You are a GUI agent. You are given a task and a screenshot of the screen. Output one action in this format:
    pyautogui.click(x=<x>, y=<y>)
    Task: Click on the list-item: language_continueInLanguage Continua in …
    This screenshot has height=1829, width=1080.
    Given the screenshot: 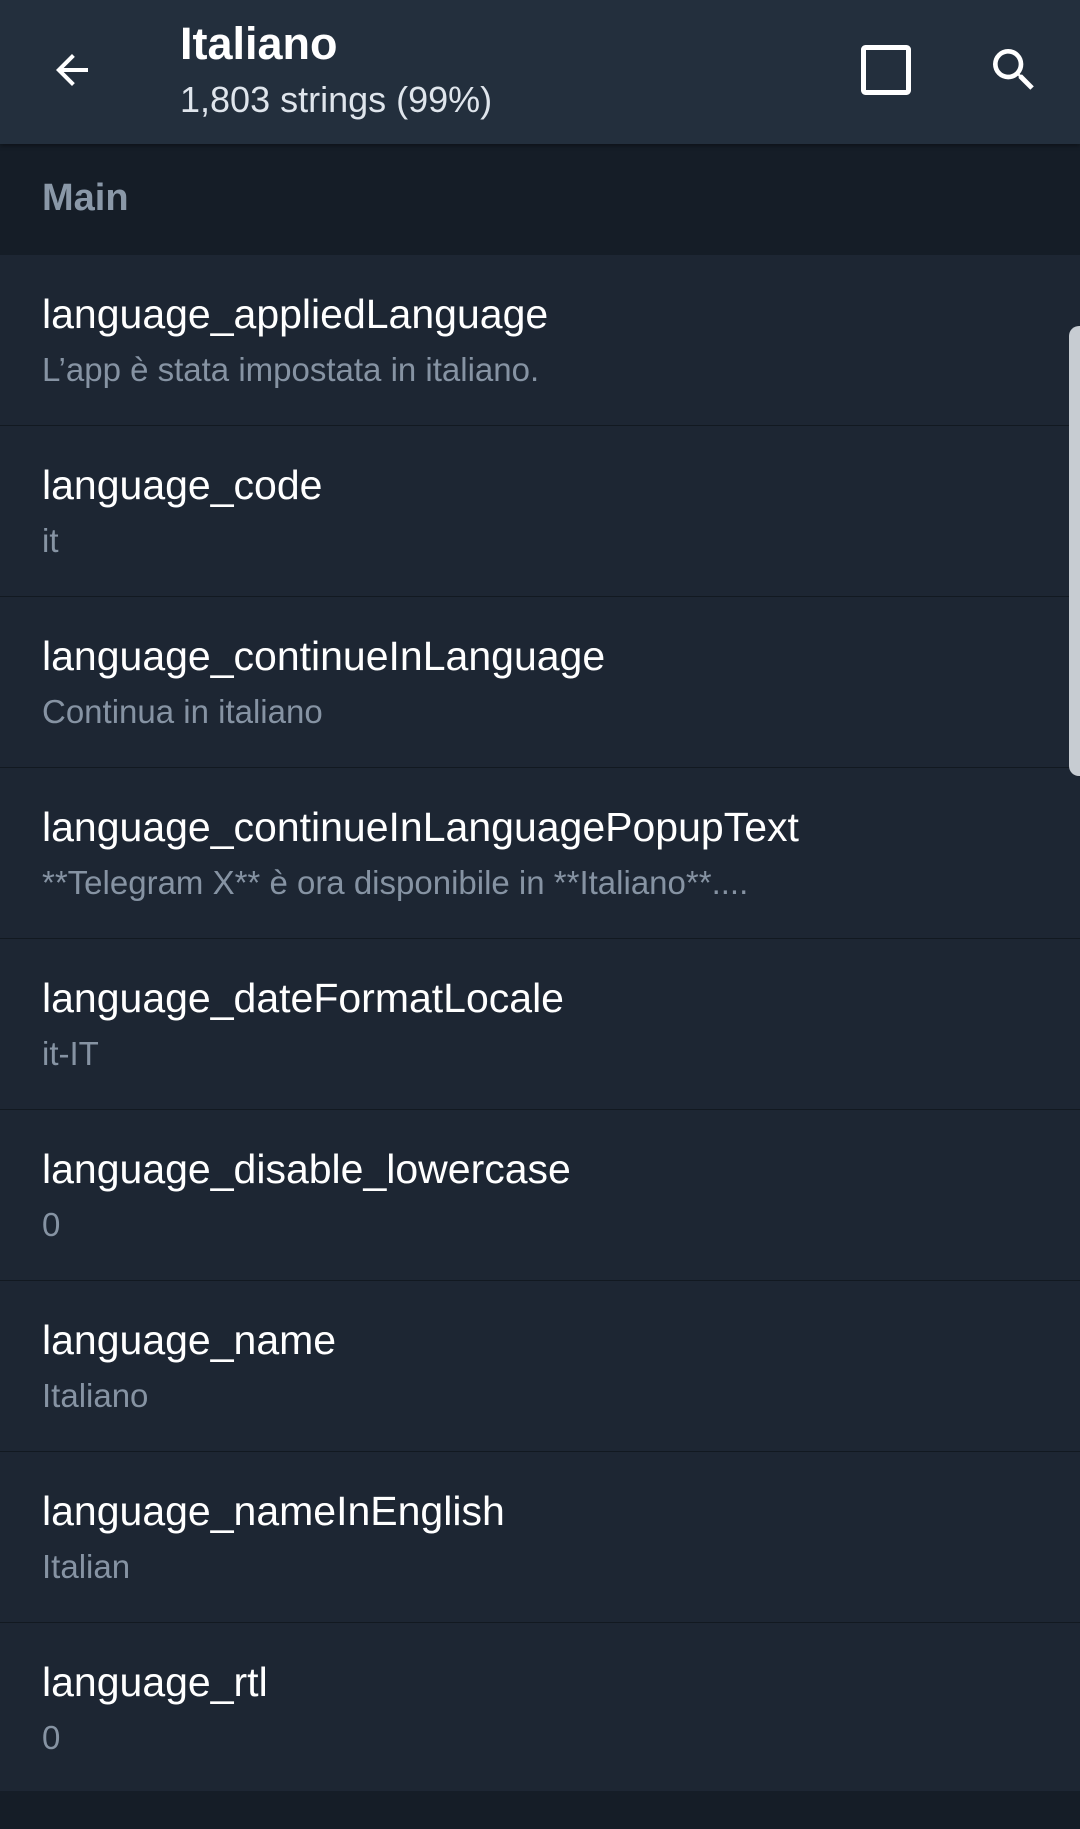 What is the action you would take?
    pyautogui.click(x=540, y=682)
    